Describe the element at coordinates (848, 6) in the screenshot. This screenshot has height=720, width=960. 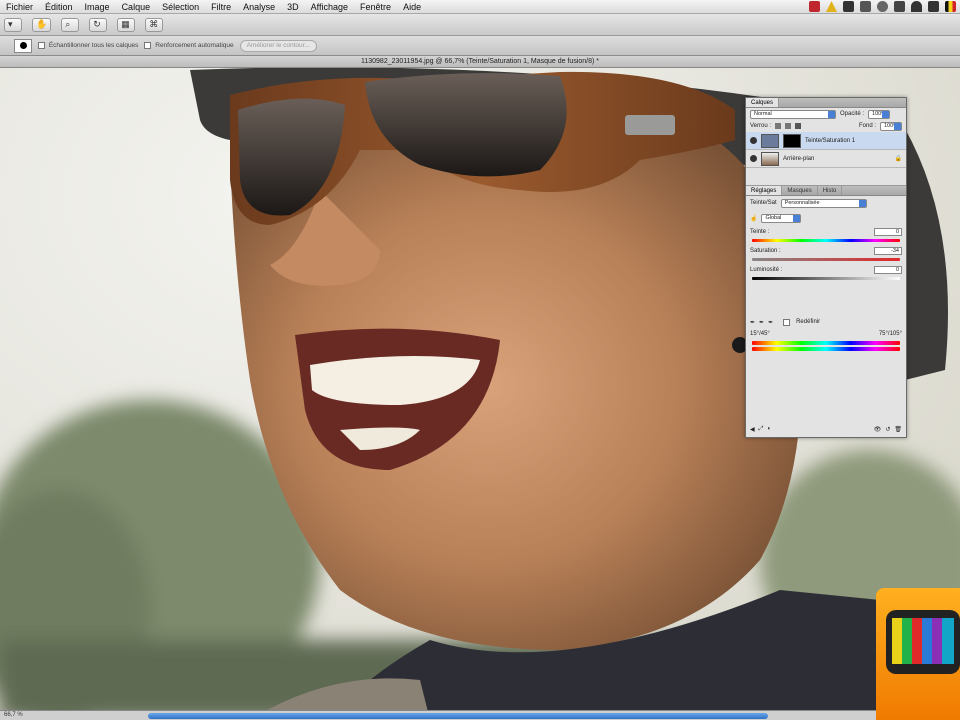
I see `bluetooth-icon` at that location.